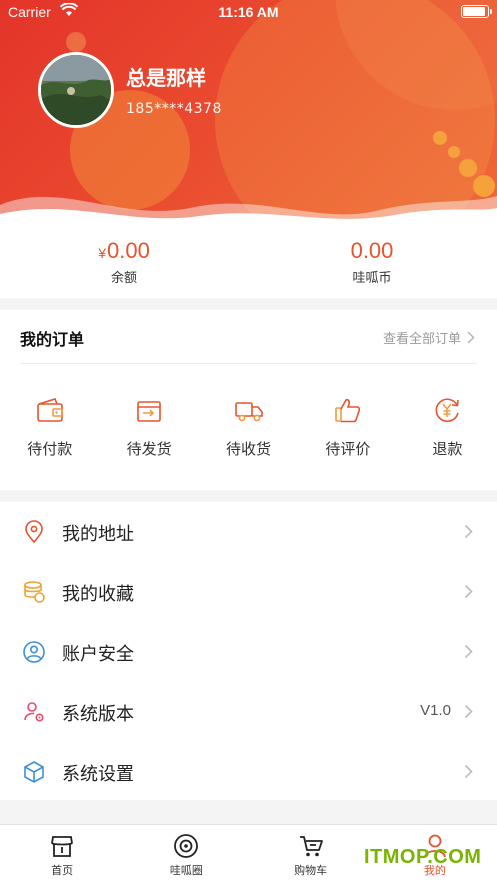 This screenshot has width=497, height=883. Describe the element at coordinates (348, 410) in the screenshot. I see `thumbs-up-icon` at that location.